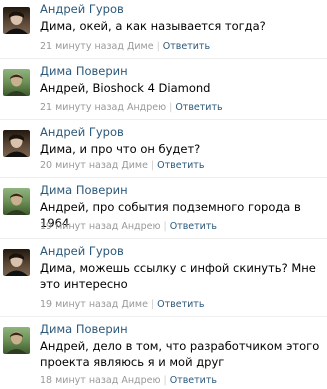 This screenshot has width=327, height=389. I want to click on comment-text: Дима, и про что он будет?, so click(120, 149).